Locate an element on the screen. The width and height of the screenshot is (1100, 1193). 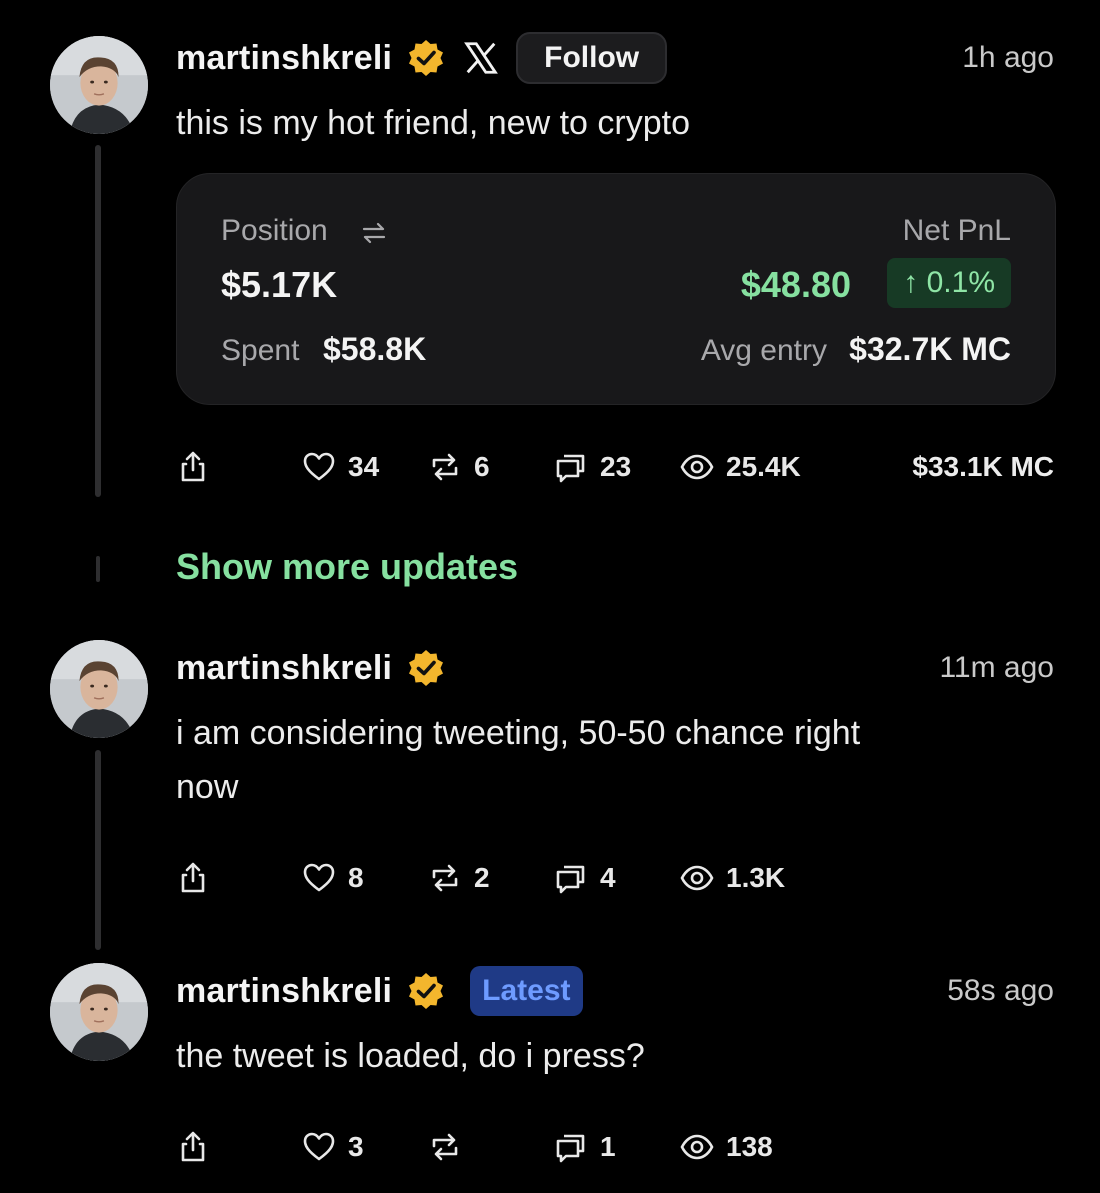
comment-button: 4 is located at coordinates (585, 878).